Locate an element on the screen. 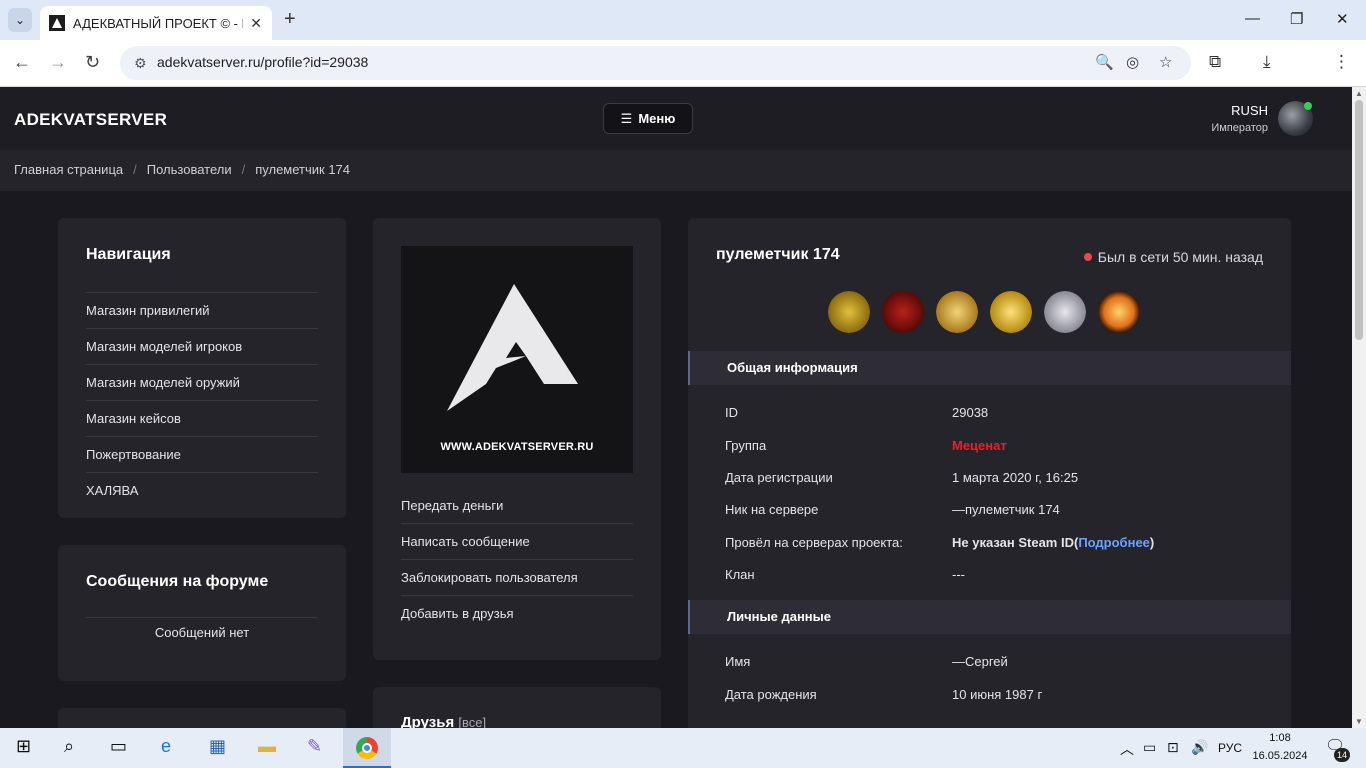  block-user-button: Заблокировать пользователя is located at coordinates (517, 578).